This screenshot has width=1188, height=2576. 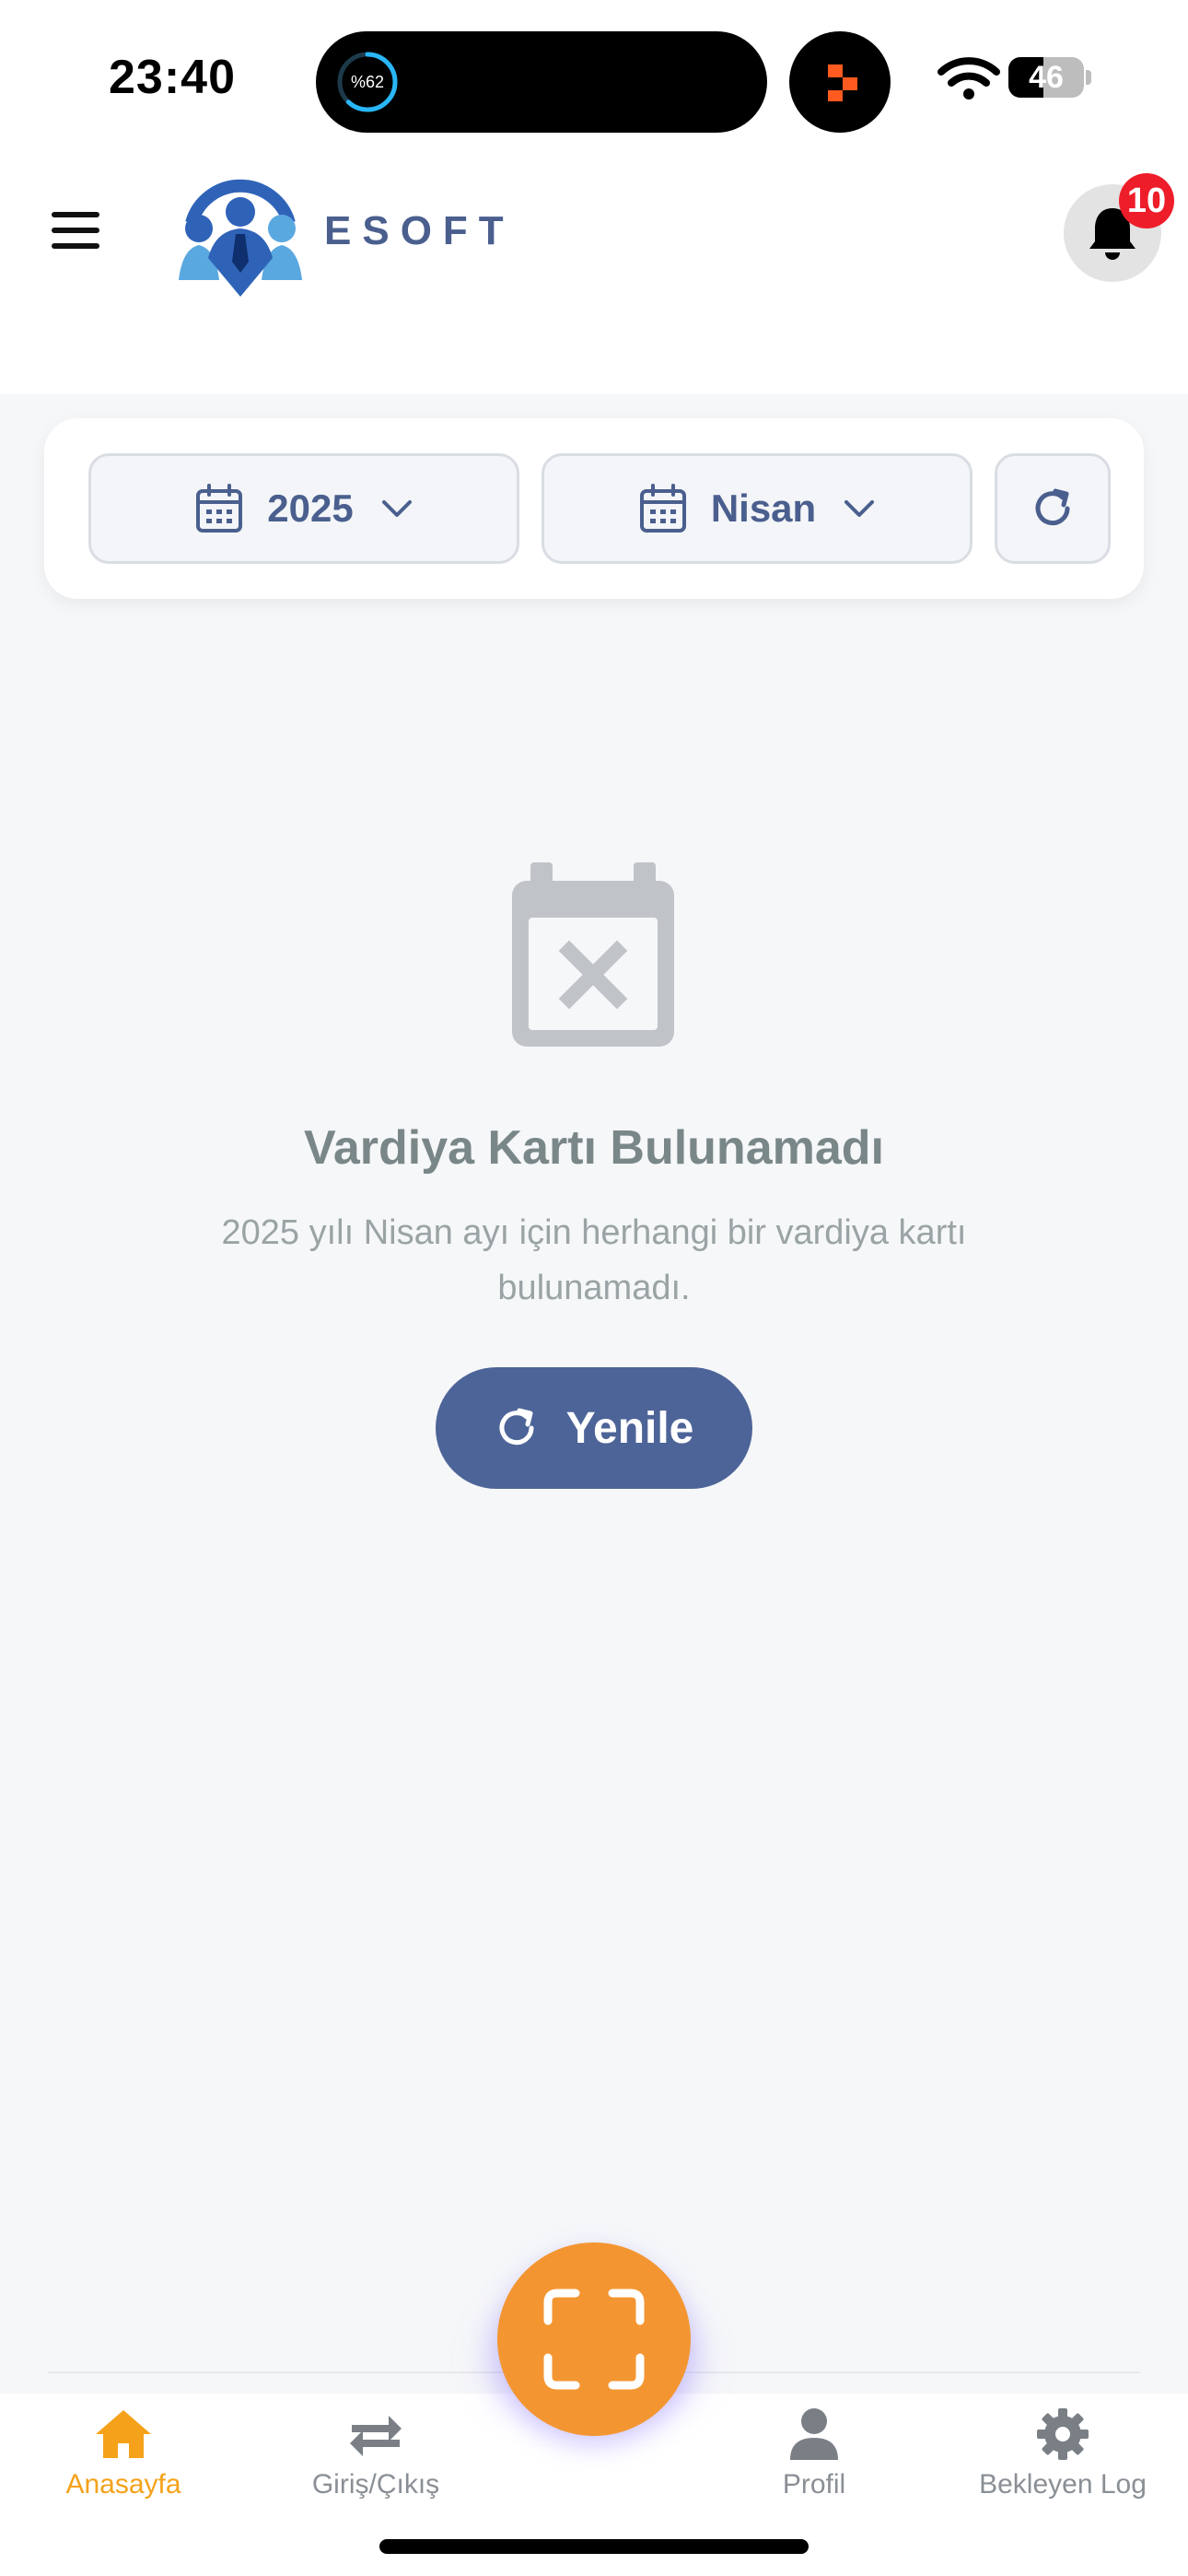 What do you see at coordinates (594, 1148) in the screenshot?
I see `empty-state-title: Vardiya Kartı Bulunamadı` at bounding box center [594, 1148].